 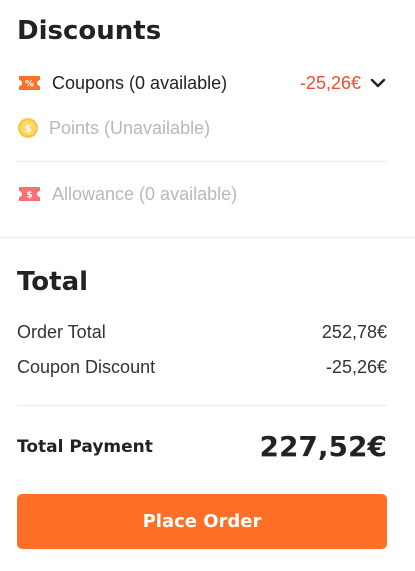 I want to click on order-total-value: 252,78€, so click(x=354, y=332).